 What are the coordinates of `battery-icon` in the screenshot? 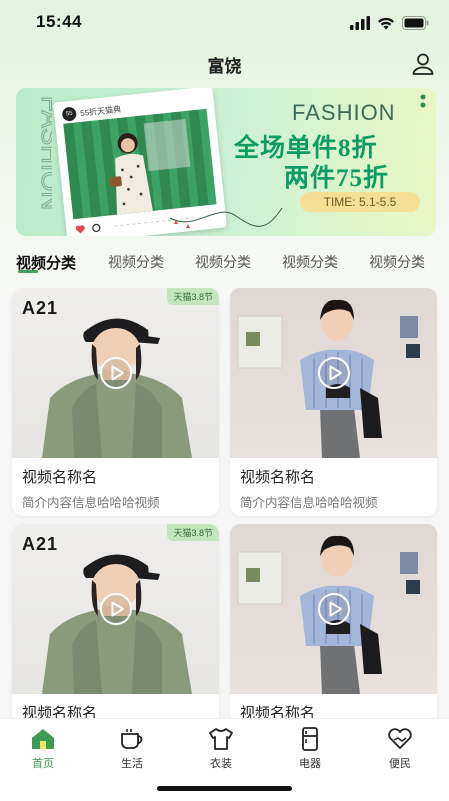 It's located at (415, 23).